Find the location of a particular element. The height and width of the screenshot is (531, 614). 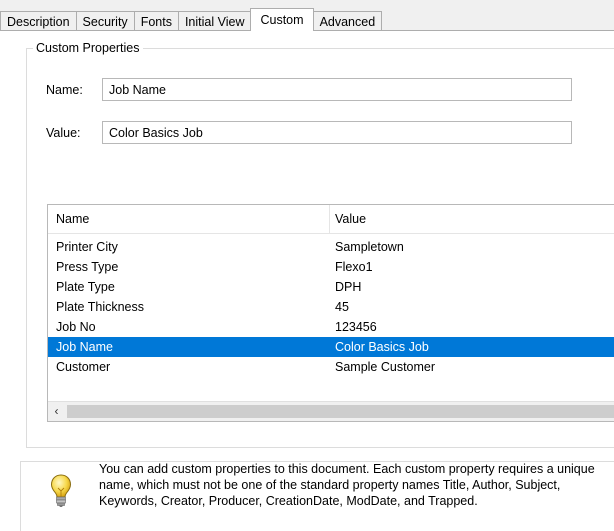

table-row: Press Type Flexo1 is located at coordinates (331, 267).